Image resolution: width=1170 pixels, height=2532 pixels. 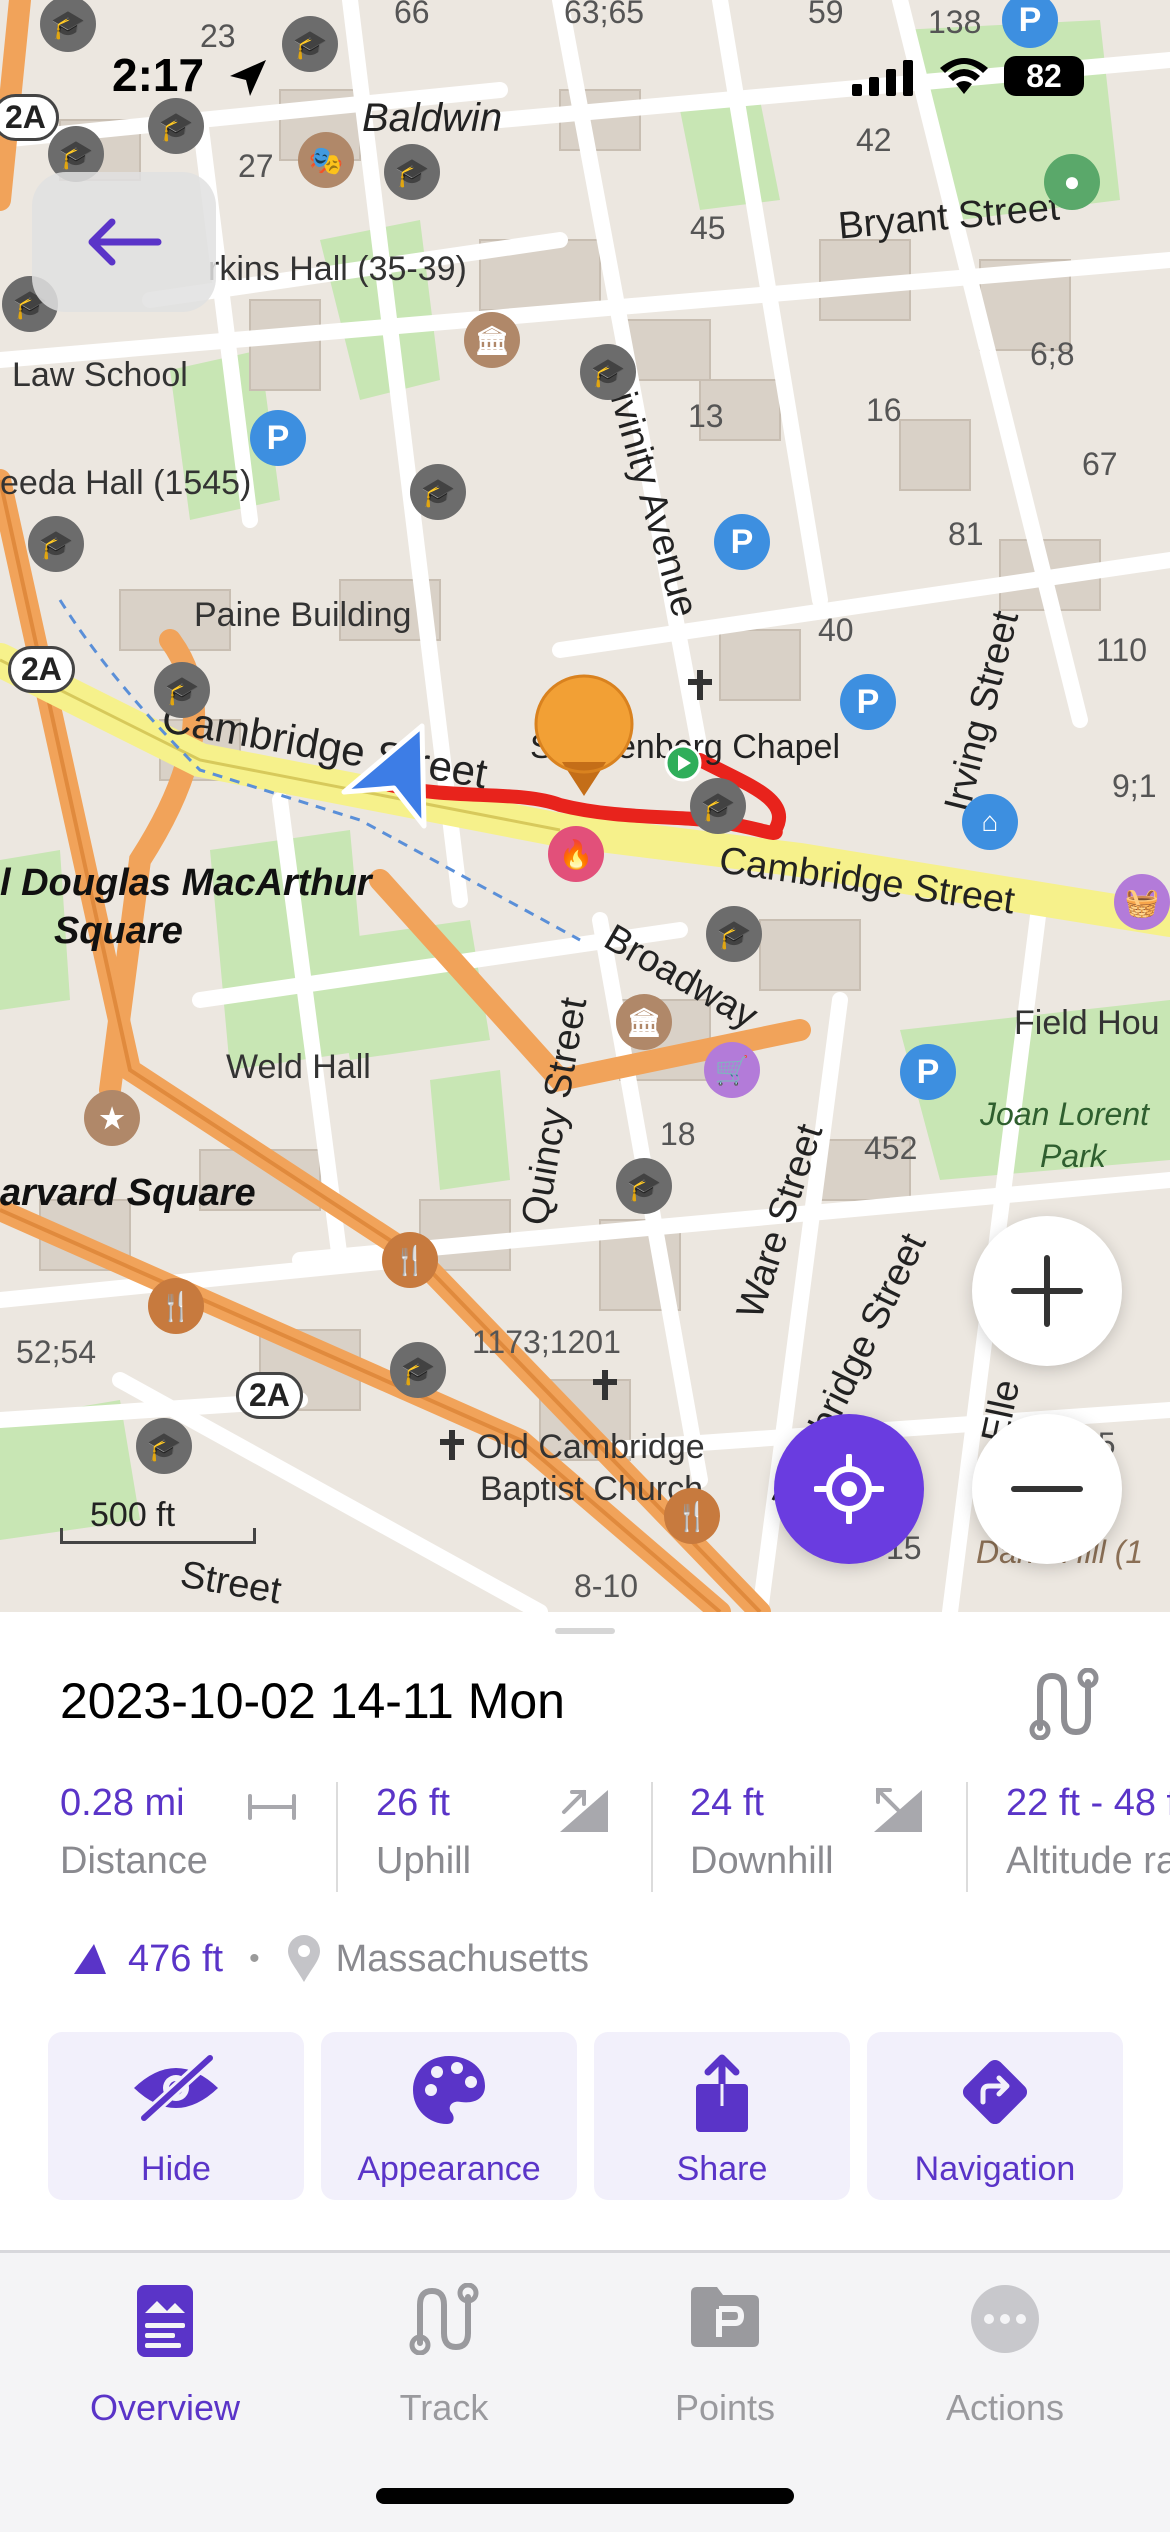 What do you see at coordinates (590, 1447) in the screenshot?
I see `map-label-old-cambridge: Old Cambridge` at bounding box center [590, 1447].